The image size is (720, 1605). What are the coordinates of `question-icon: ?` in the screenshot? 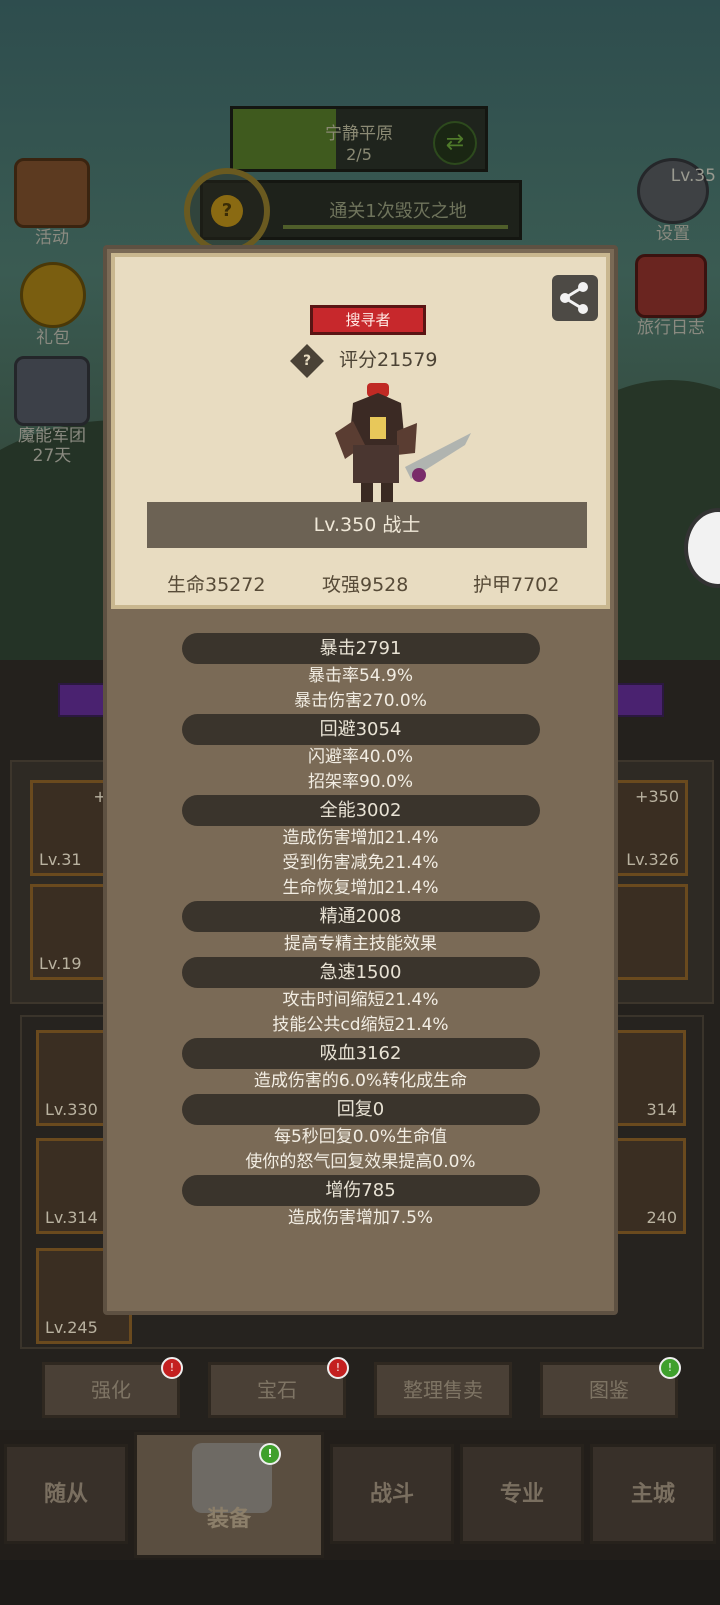 It's located at (227, 211).